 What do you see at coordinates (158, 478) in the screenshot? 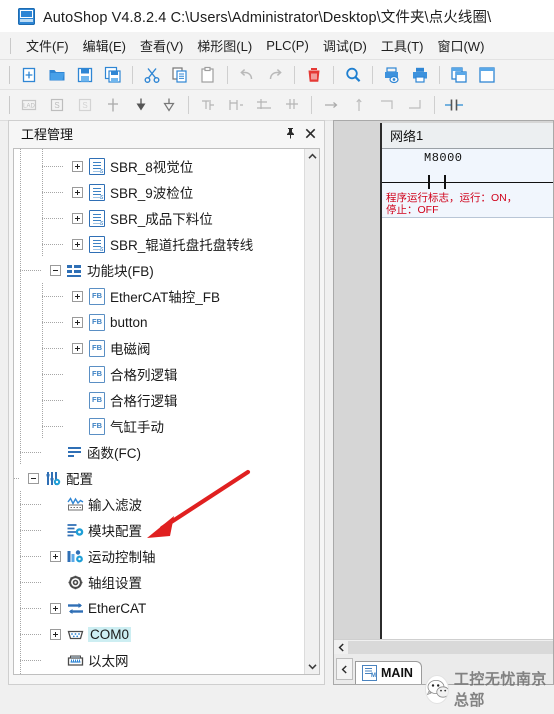
I see `tree-item-: 配置` at bounding box center [158, 478].